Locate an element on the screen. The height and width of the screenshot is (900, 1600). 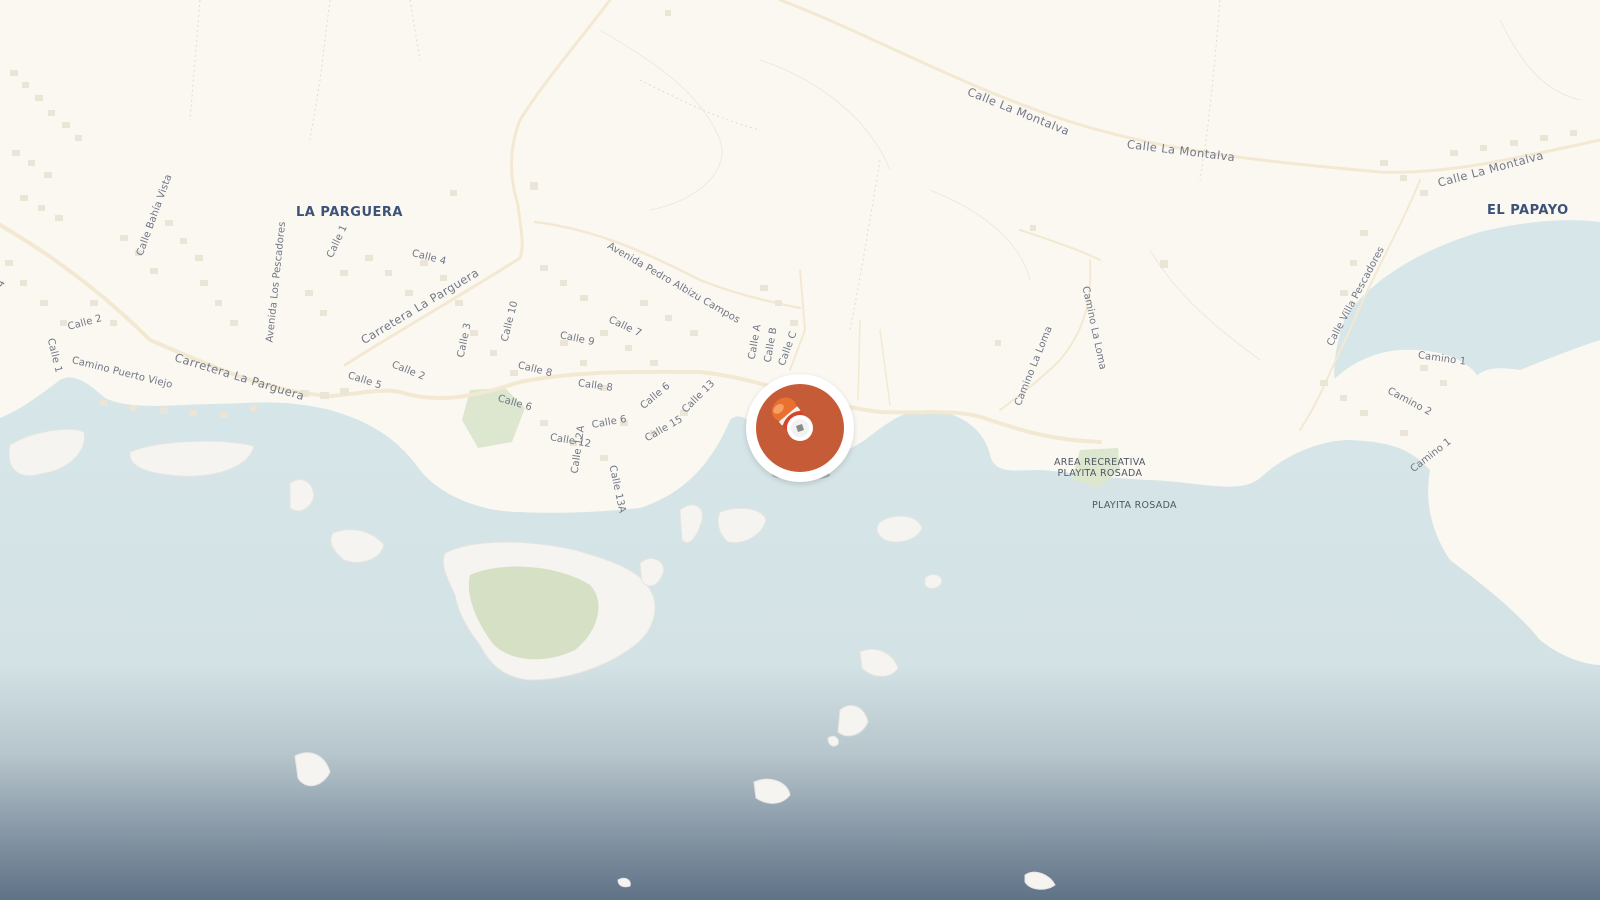
poi-label-area-recreativa: AREA RECREATIVA PLAYITA ROSADA is located at coordinates (1100, 468).